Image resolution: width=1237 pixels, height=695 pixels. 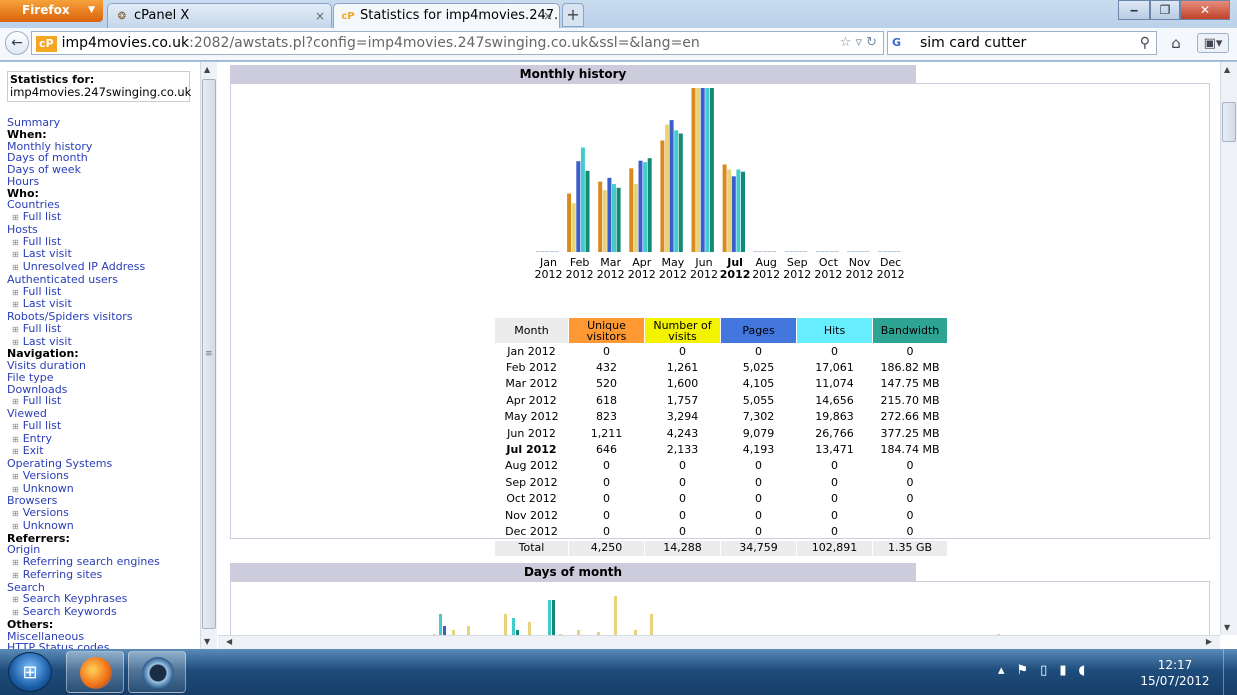 I want to click on new-tab-button: +, so click(x=573, y=15).